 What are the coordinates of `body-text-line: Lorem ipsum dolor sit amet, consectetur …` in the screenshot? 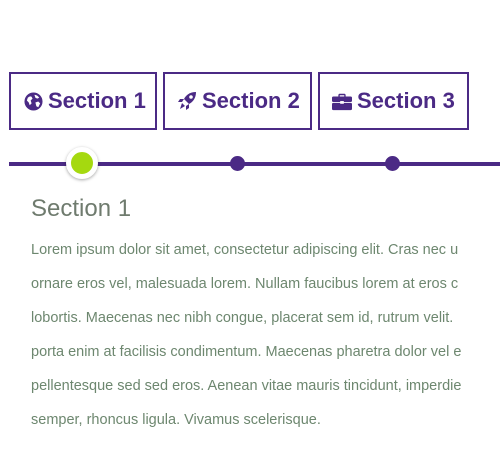 It's located at (245, 250).